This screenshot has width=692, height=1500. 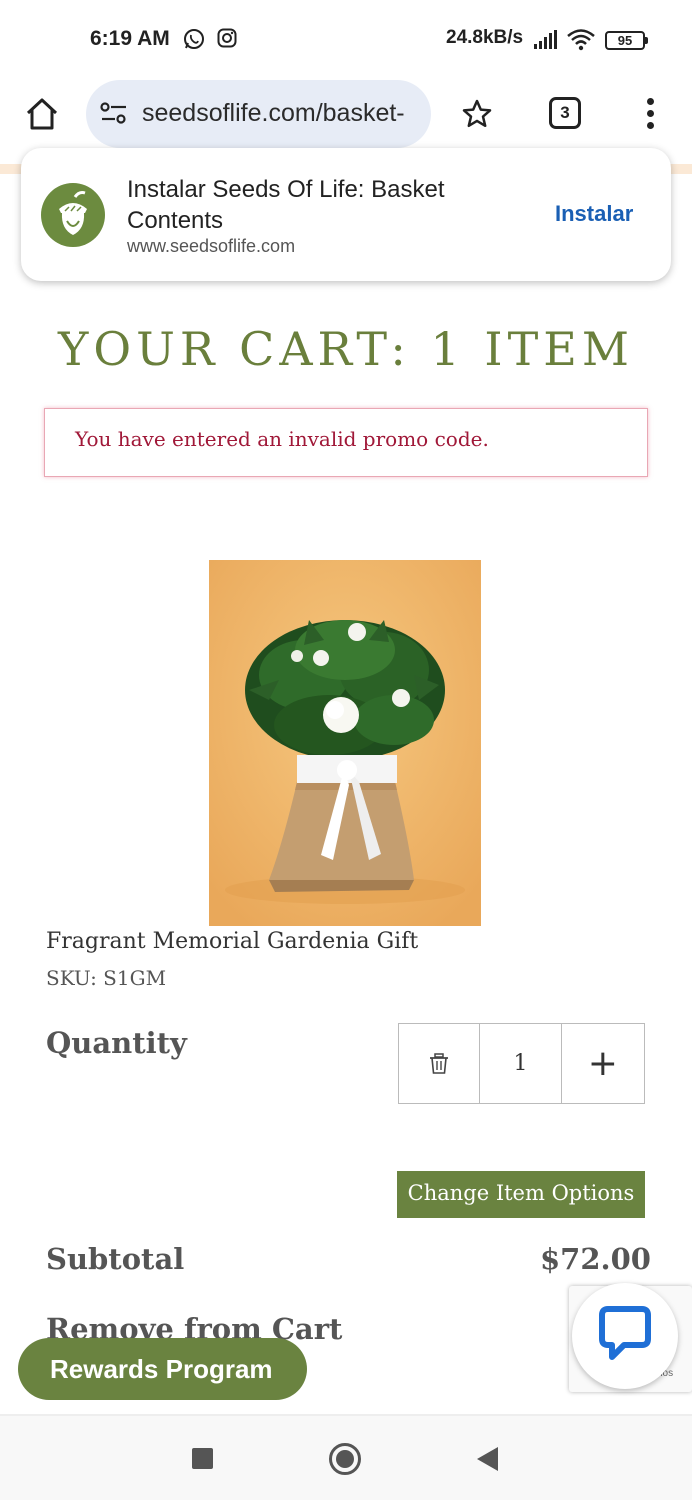 I want to click on quantity-label: Quantity, so click(x=116, y=1043).